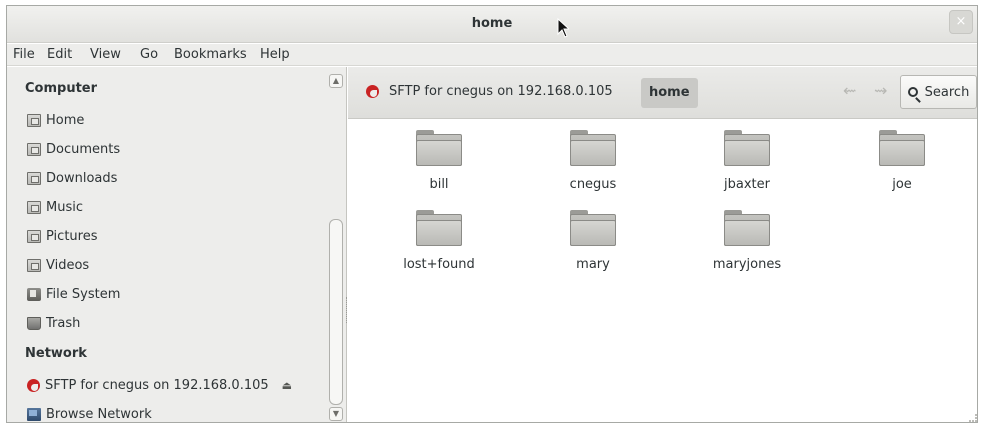 The width and height of the screenshot is (981, 426). I want to click on menu-go: Go, so click(149, 54).